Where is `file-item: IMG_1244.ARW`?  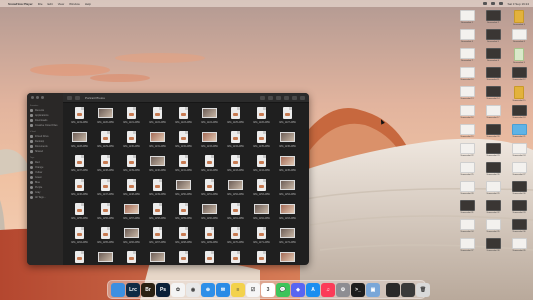
file-item: IMG_1244.ARW is located at coordinates (261, 166).